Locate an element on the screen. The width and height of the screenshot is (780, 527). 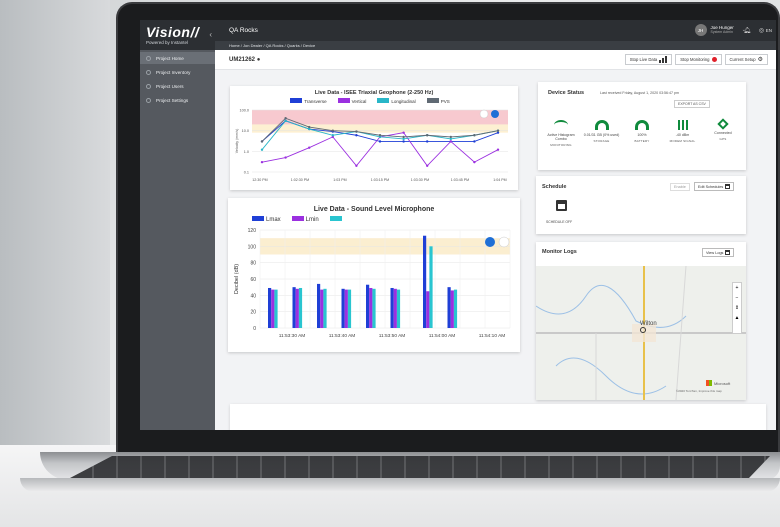
y-tick-label: 10.0 is located at coordinates (245, 131).